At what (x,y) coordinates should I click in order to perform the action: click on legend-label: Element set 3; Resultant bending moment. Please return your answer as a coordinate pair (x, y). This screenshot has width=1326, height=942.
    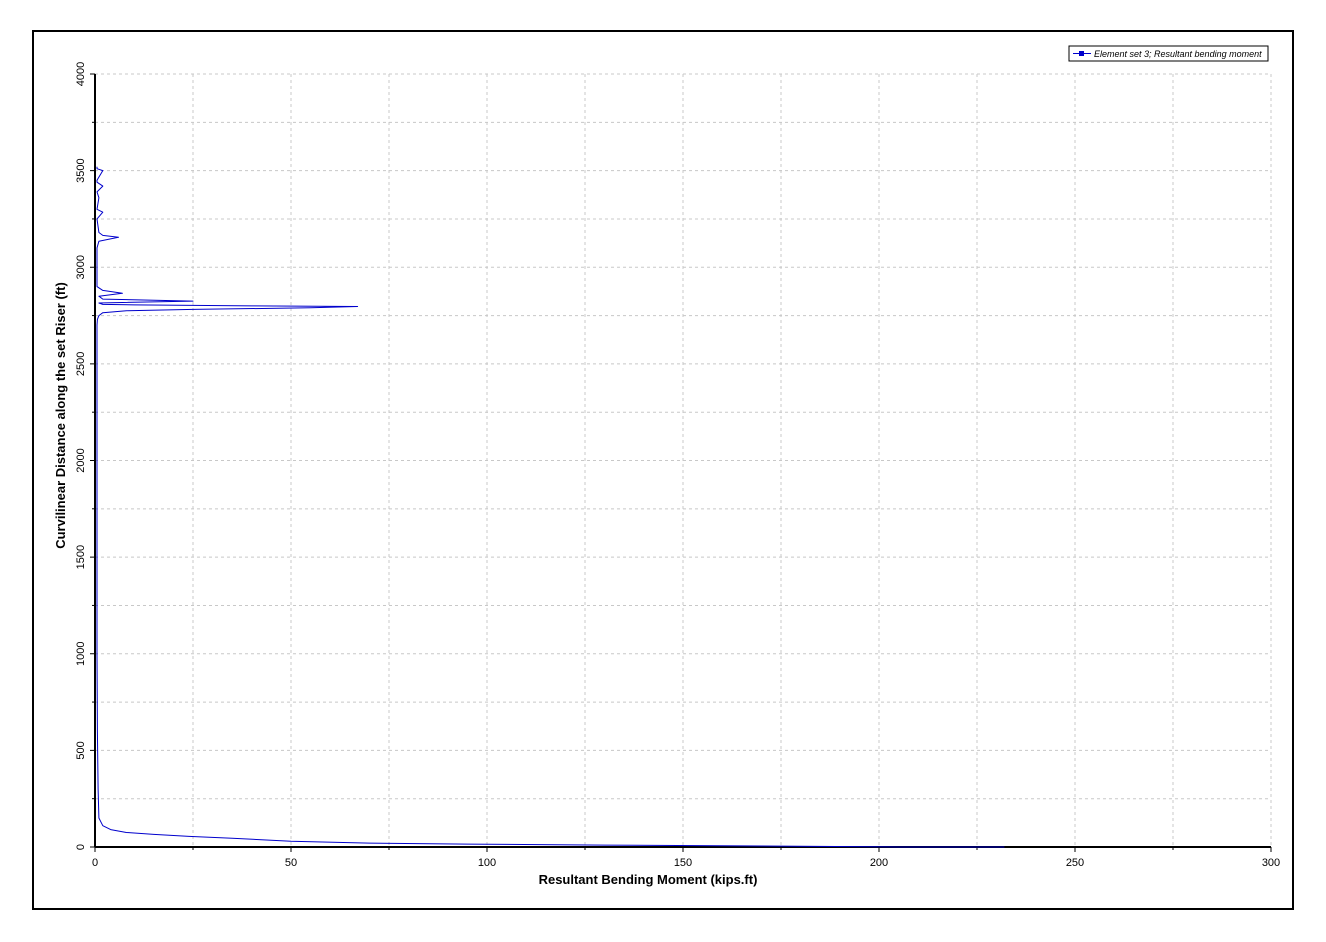
    Looking at the image, I should click on (1178, 54).